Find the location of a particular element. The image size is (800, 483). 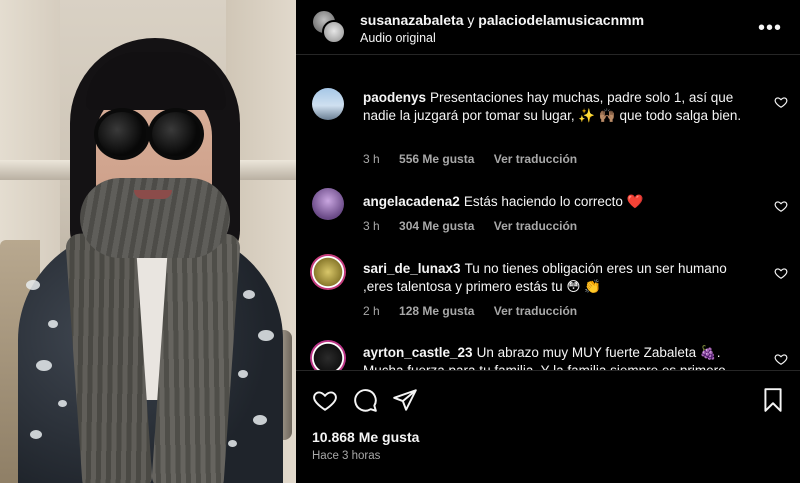

bookmark-icon is located at coordinates (773, 400).